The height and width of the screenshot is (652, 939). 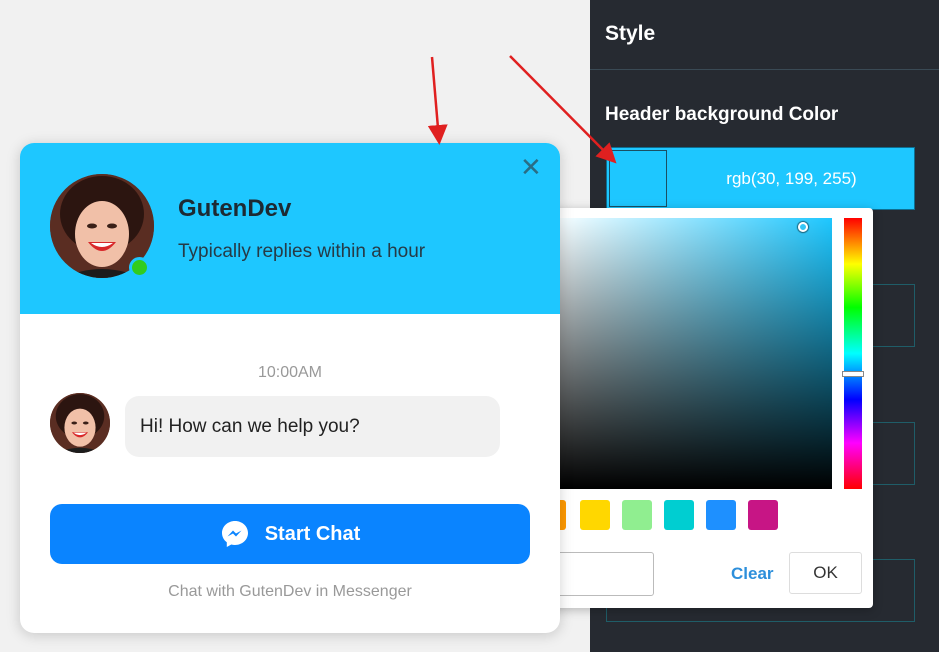 What do you see at coordinates (630, 33) in the screenshot?
I see `panel-title: Style` at bounding box center [630, 33].